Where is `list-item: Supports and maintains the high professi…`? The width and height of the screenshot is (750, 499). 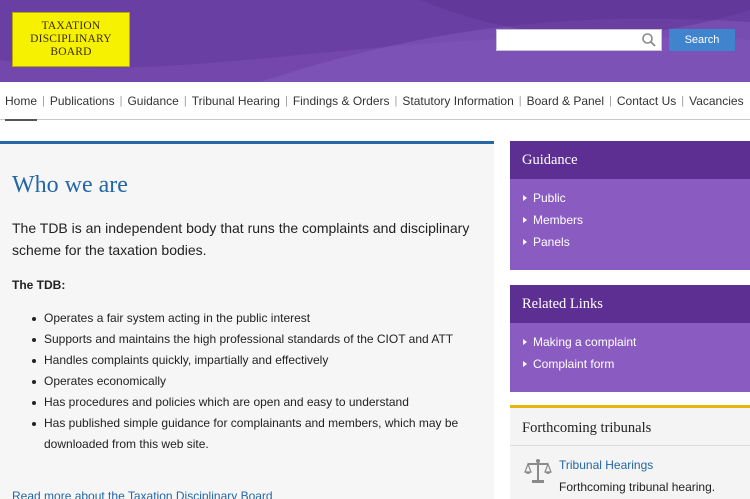
list-item: Supports and maintains the high professi… is located at coordinates (247, 339).